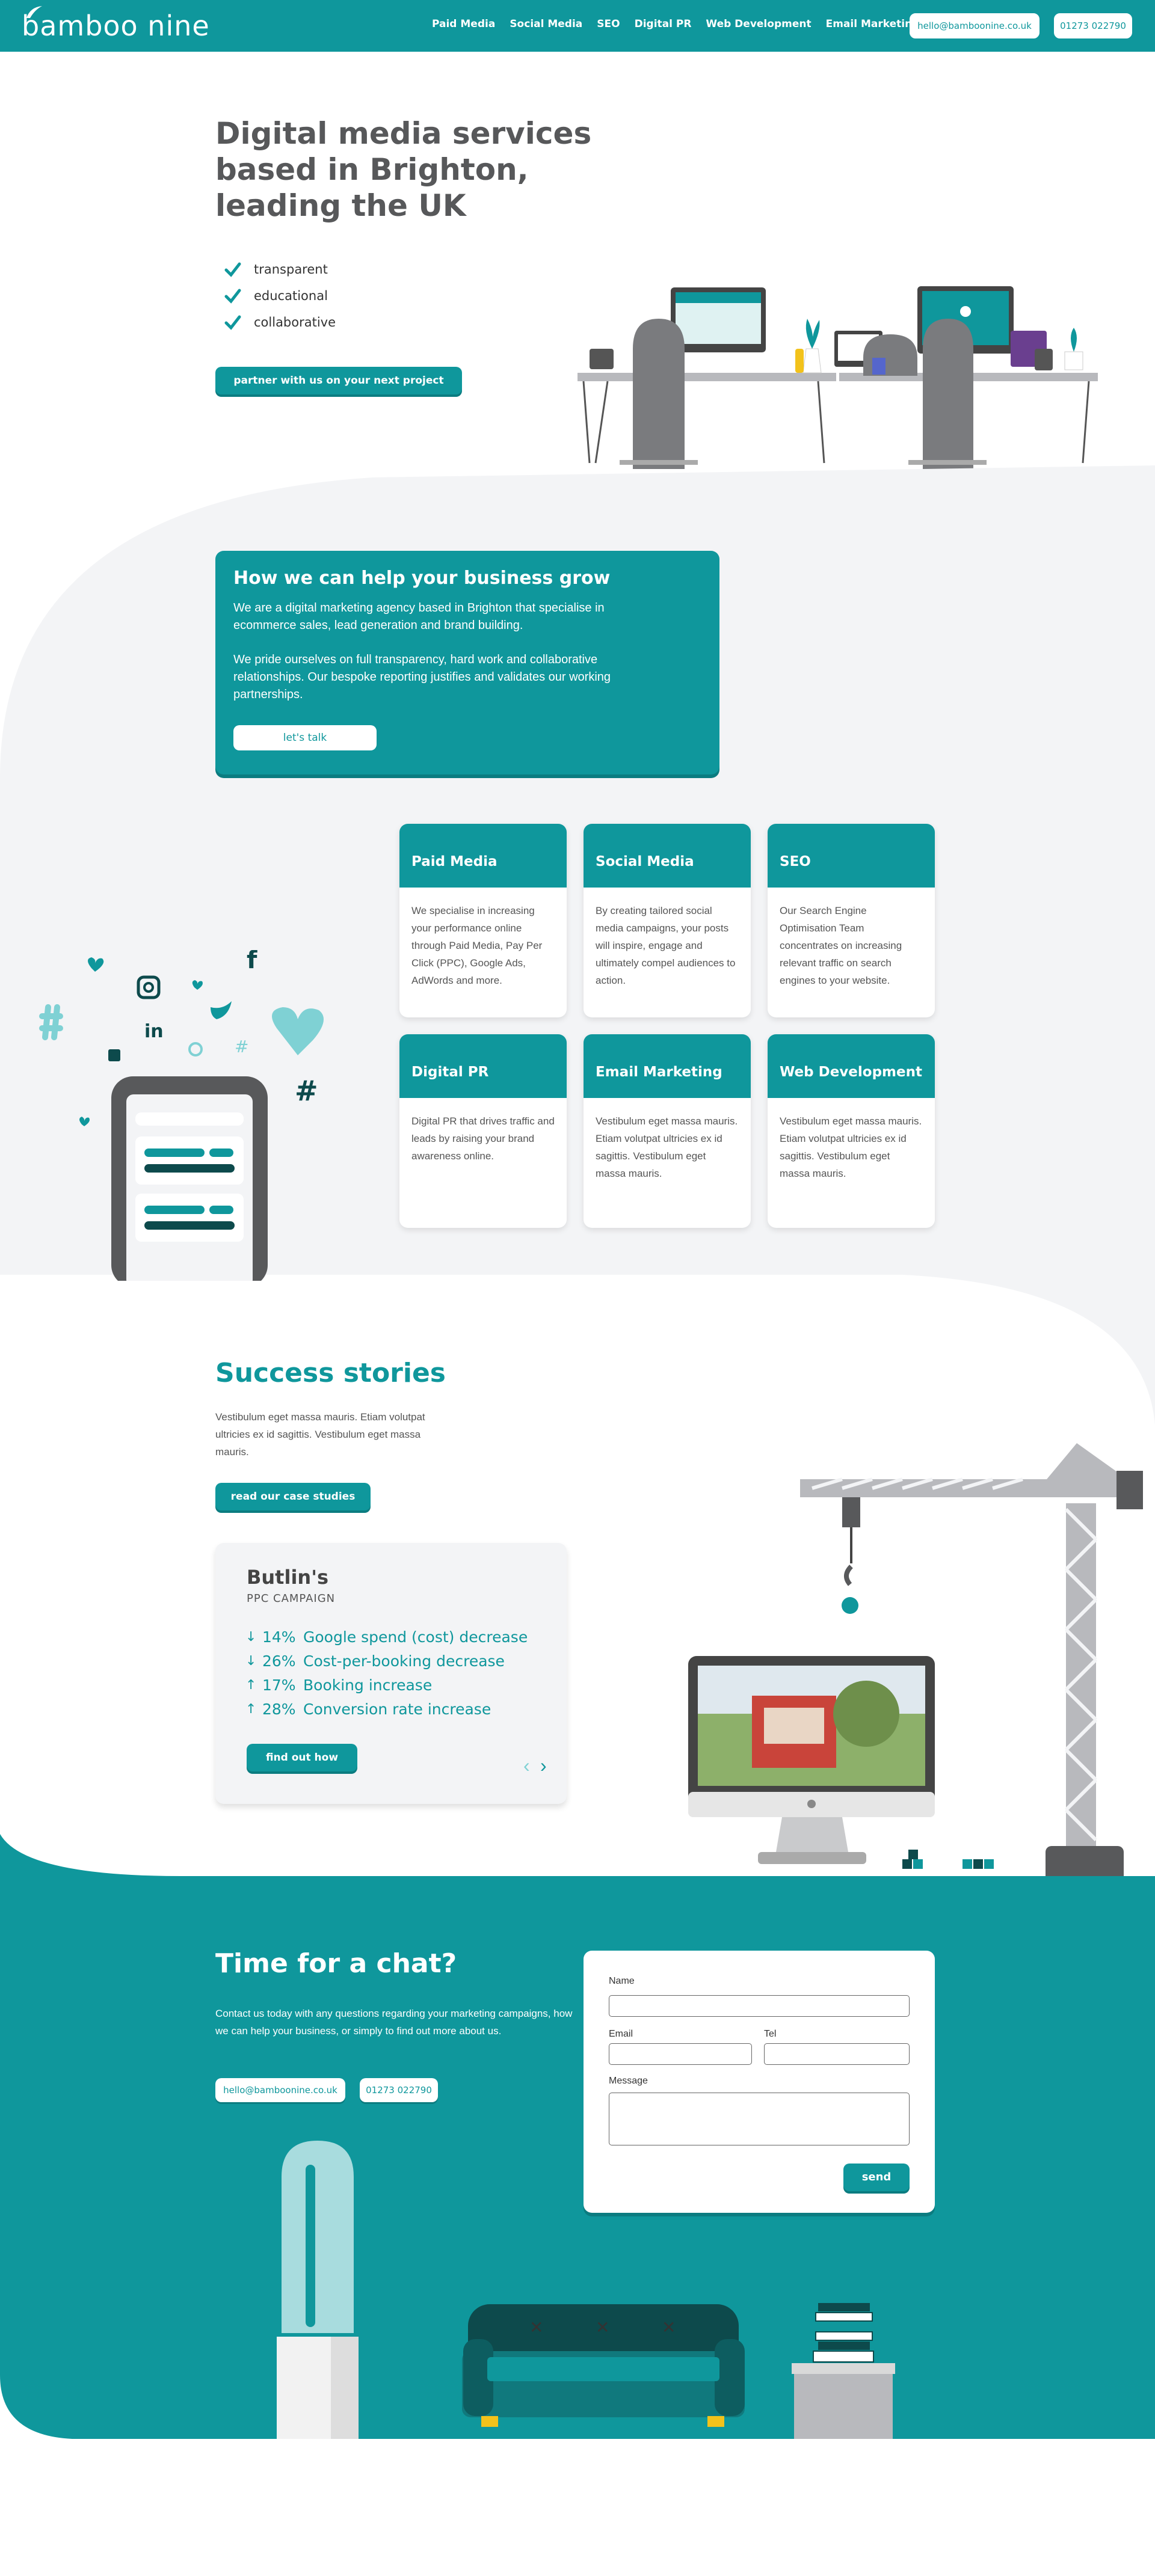 The height and width of the screenshot is (2576, 1155). I want to click on name-label: Name, so click(622, 1981).